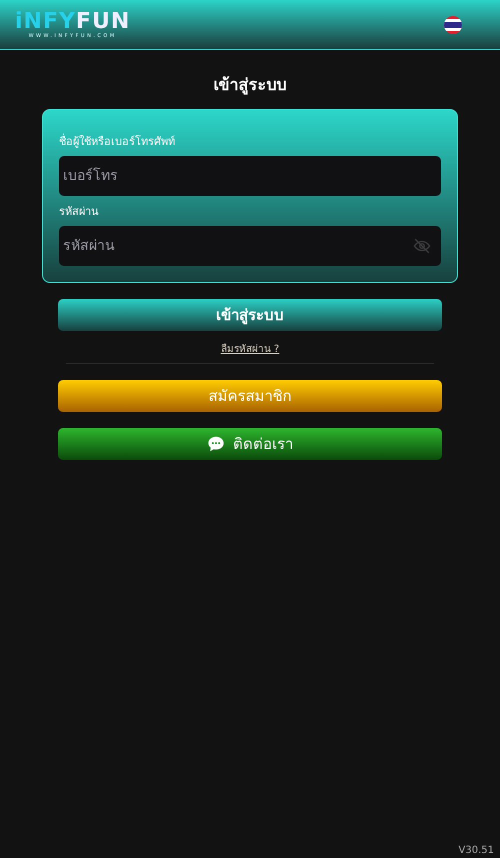  I want to click on page-title: เข้าสู่ระบบ, so click(250, 85).